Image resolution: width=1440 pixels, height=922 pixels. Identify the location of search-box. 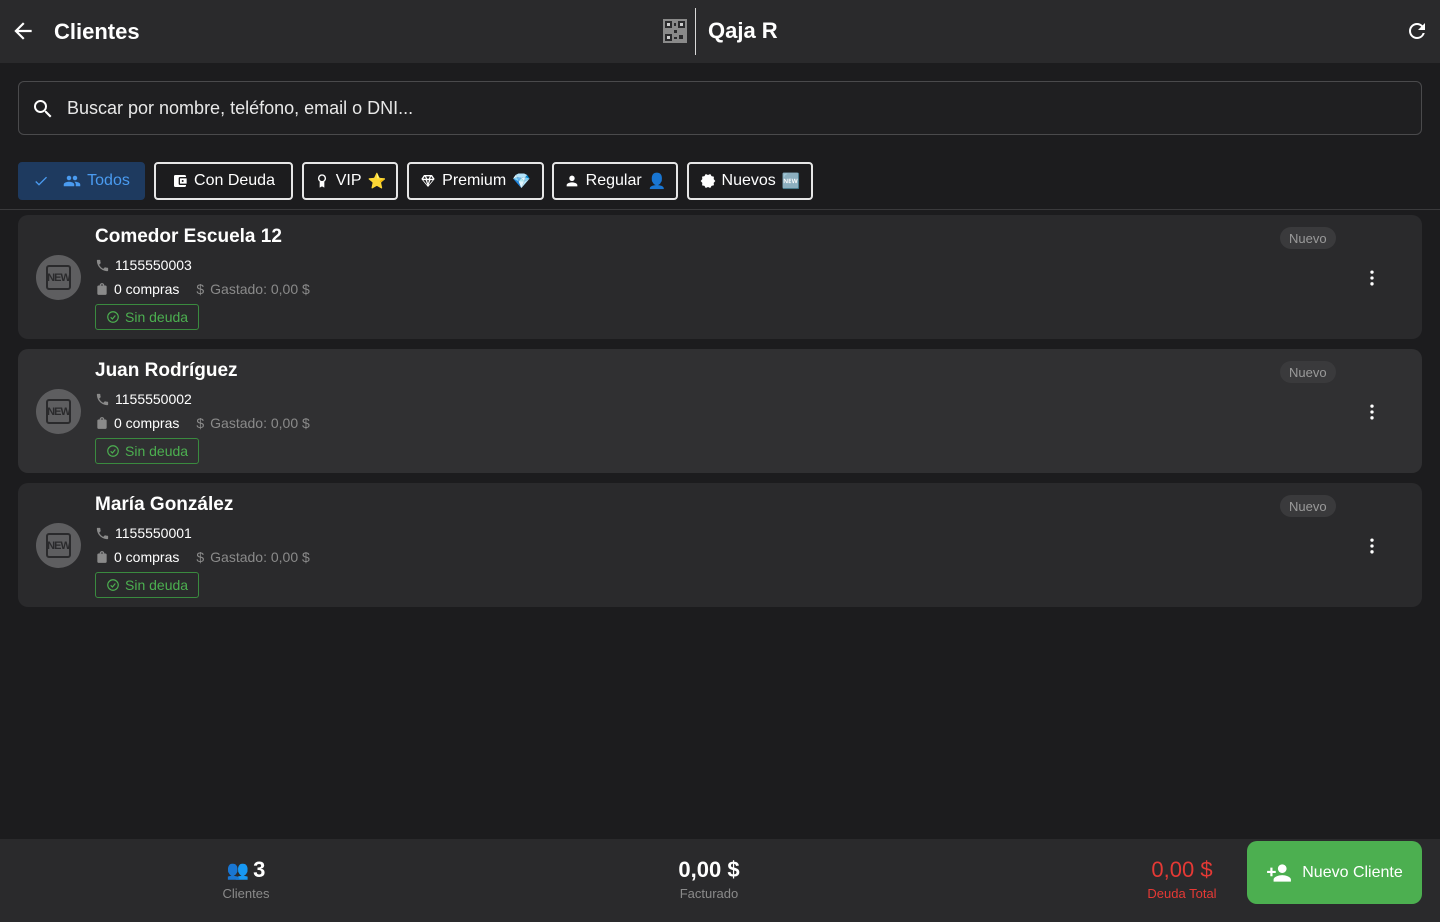
(720, 108).